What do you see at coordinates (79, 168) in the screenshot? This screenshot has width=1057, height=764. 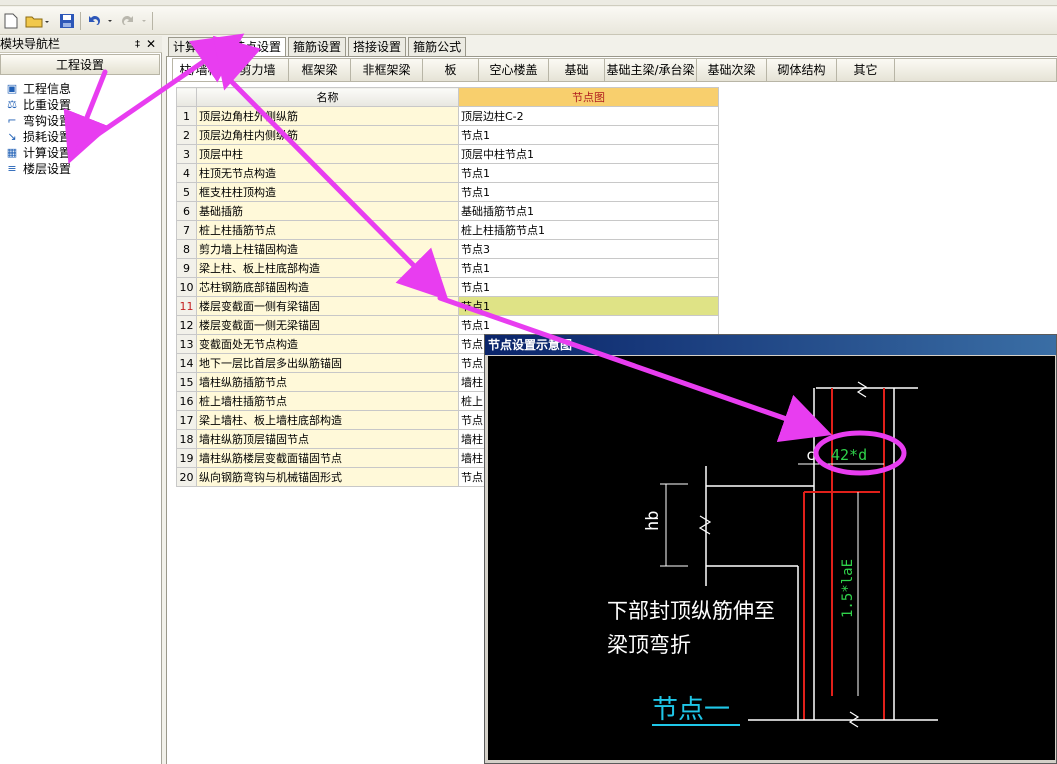 I see `nav-item-5: ≡ 楼层设置` at bounding box center [79, 168].